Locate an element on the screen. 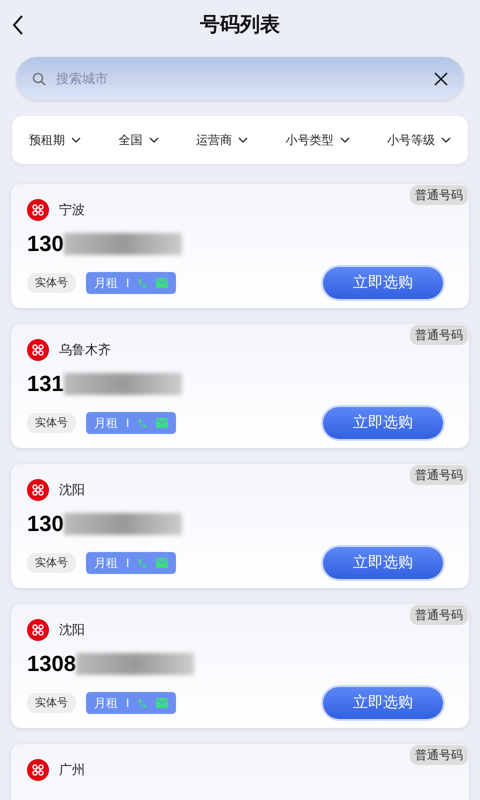 This screenshot has height=800, width=480. filter-dropdown: 预租期 is located at coordinates (55, 140).